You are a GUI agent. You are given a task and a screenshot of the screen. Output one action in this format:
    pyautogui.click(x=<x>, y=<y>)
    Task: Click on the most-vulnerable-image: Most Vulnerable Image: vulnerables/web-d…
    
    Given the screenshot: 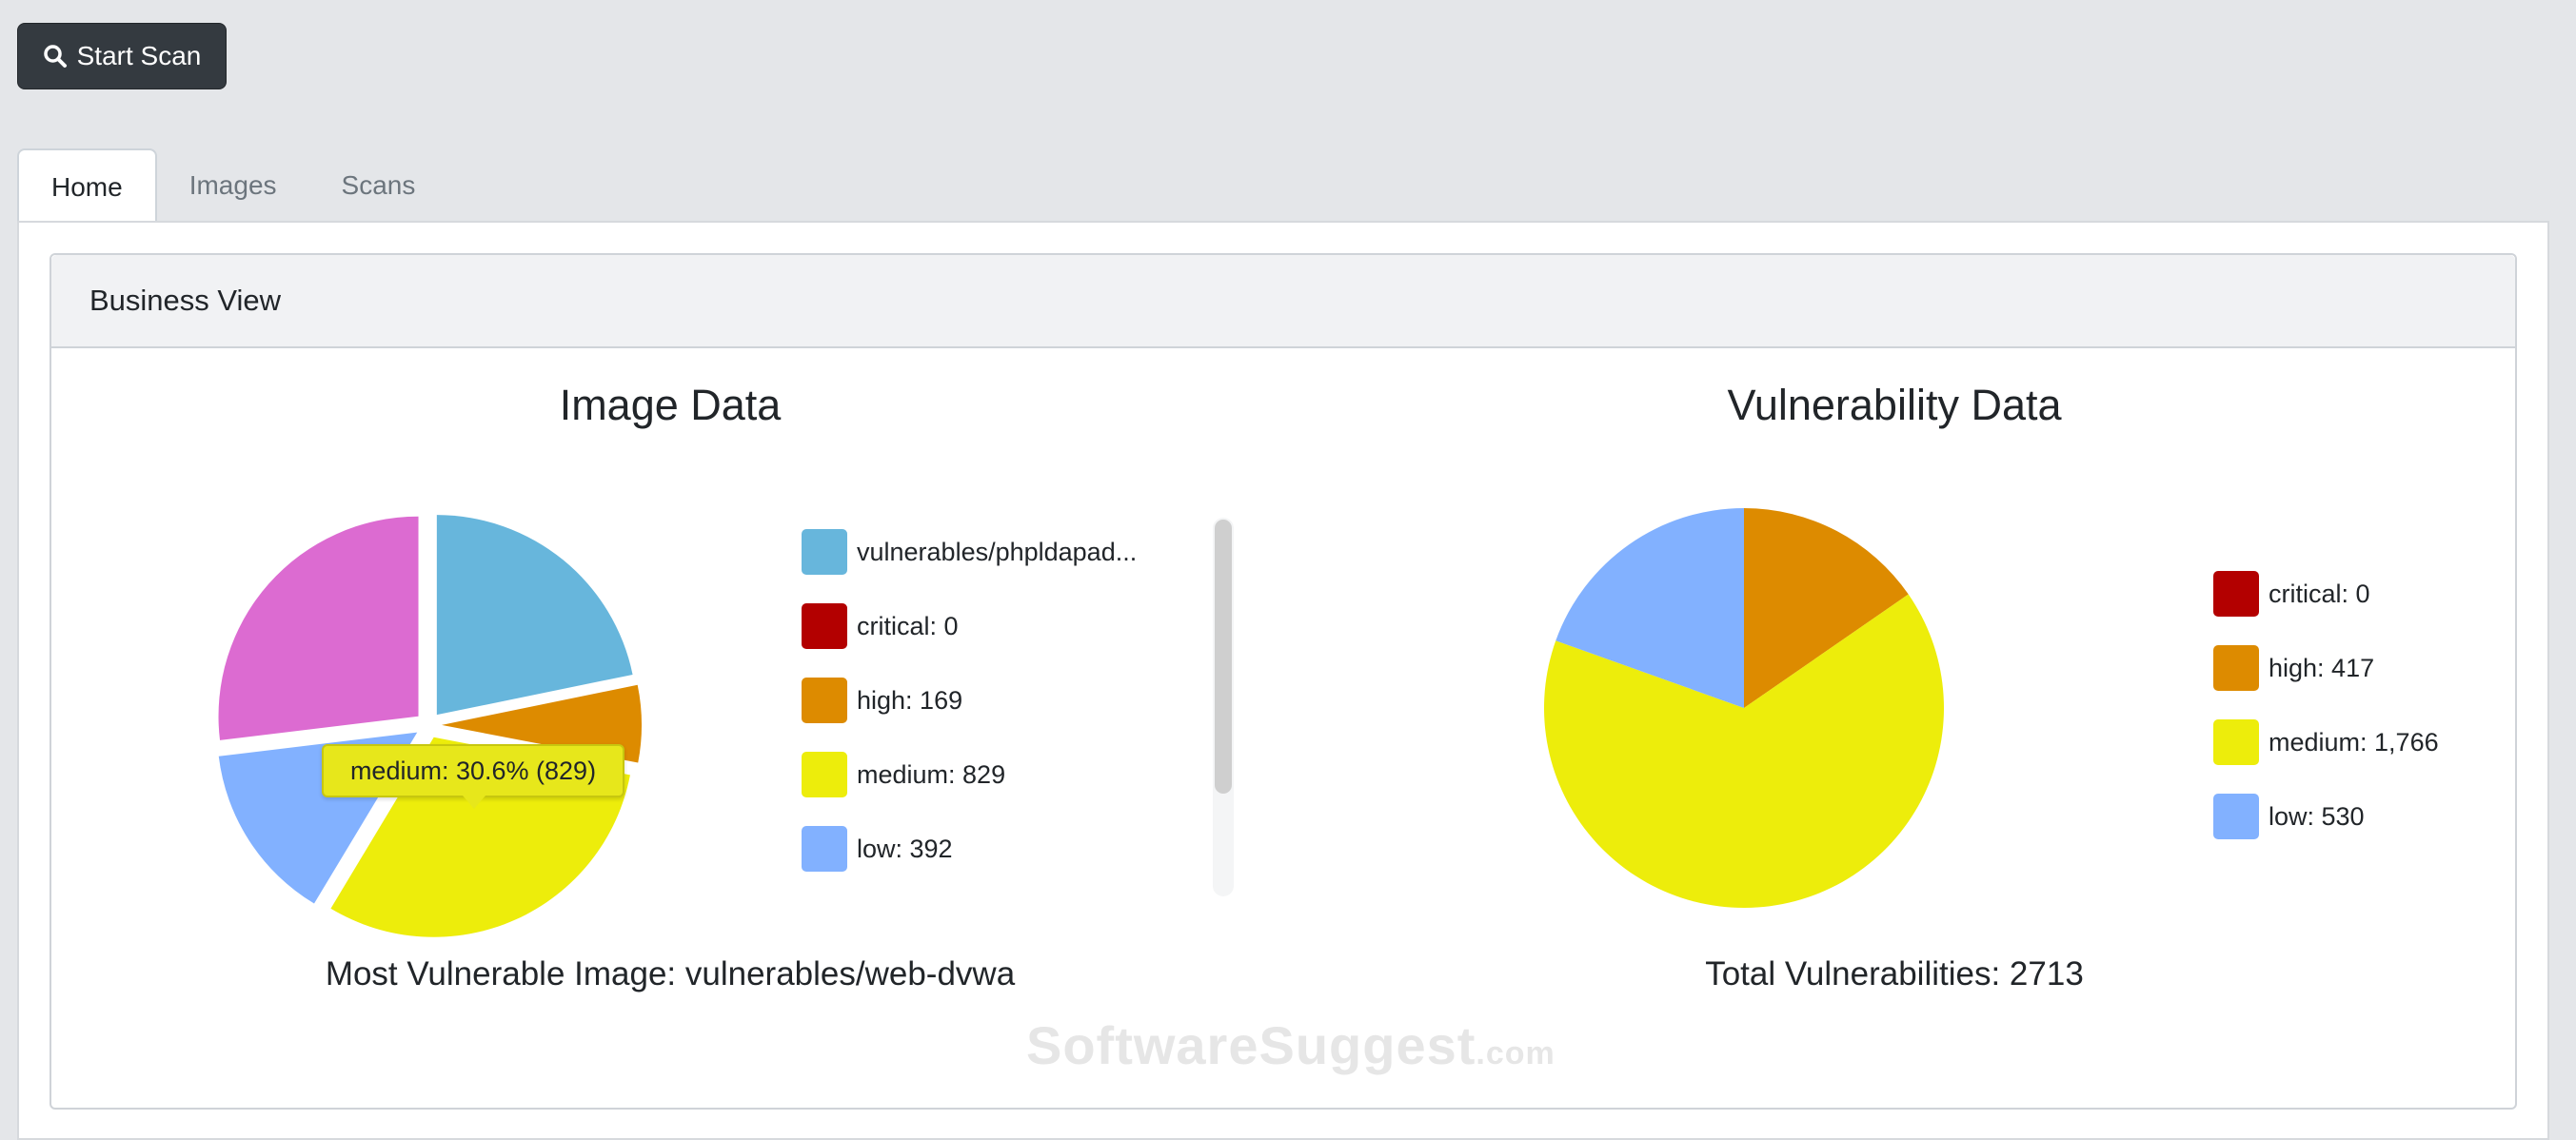 What is the action you would take?
    pyautogui.click(x=670, y=974)
    